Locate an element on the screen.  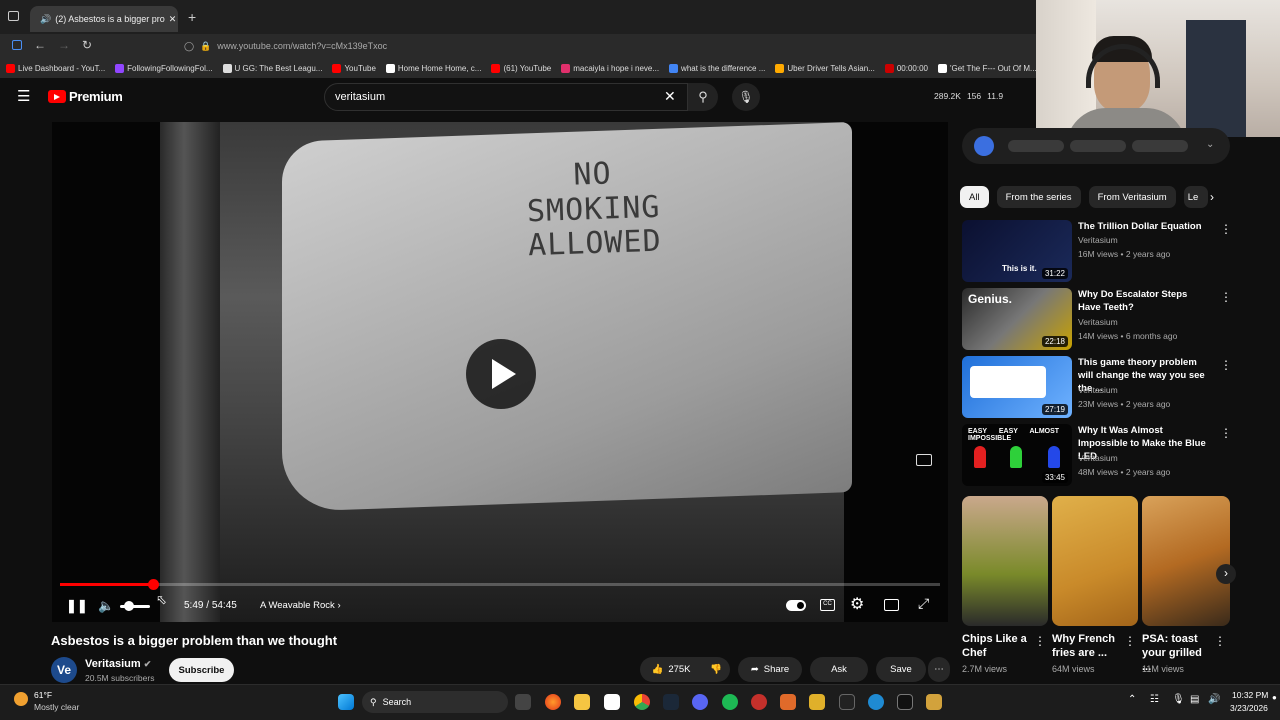
firefox-icon is located at coordinates (553, 702).